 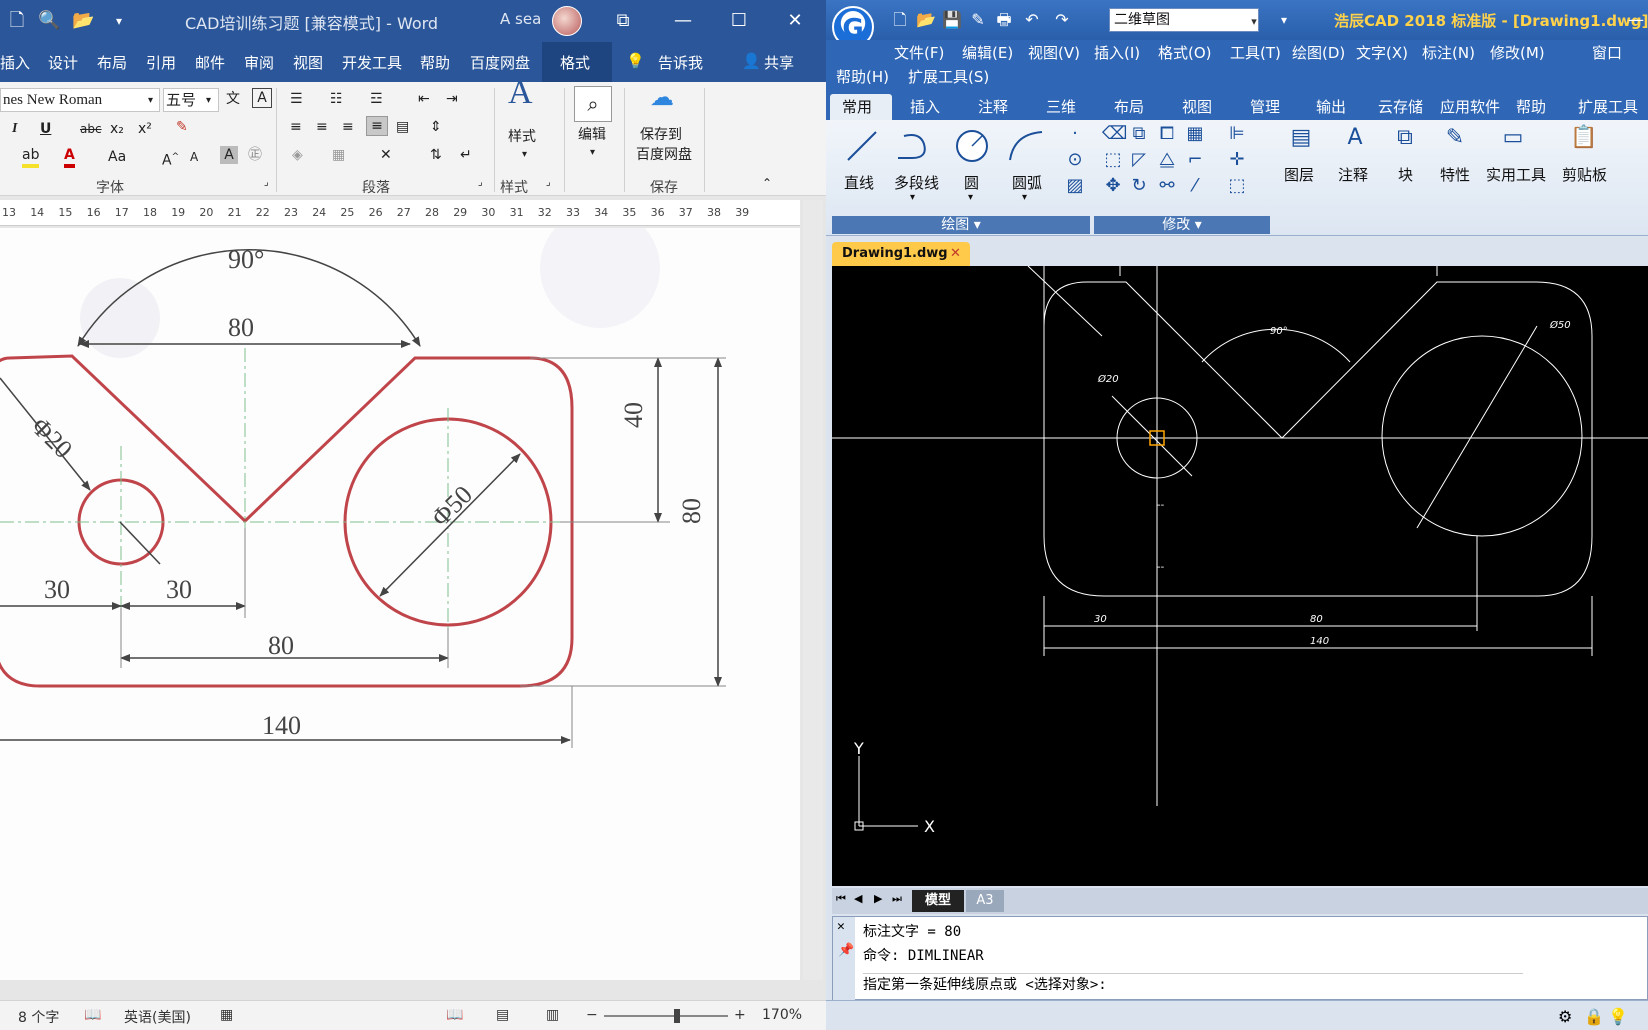 I want to click on layout-tab-model: 模型, so click(x=938, y=901).